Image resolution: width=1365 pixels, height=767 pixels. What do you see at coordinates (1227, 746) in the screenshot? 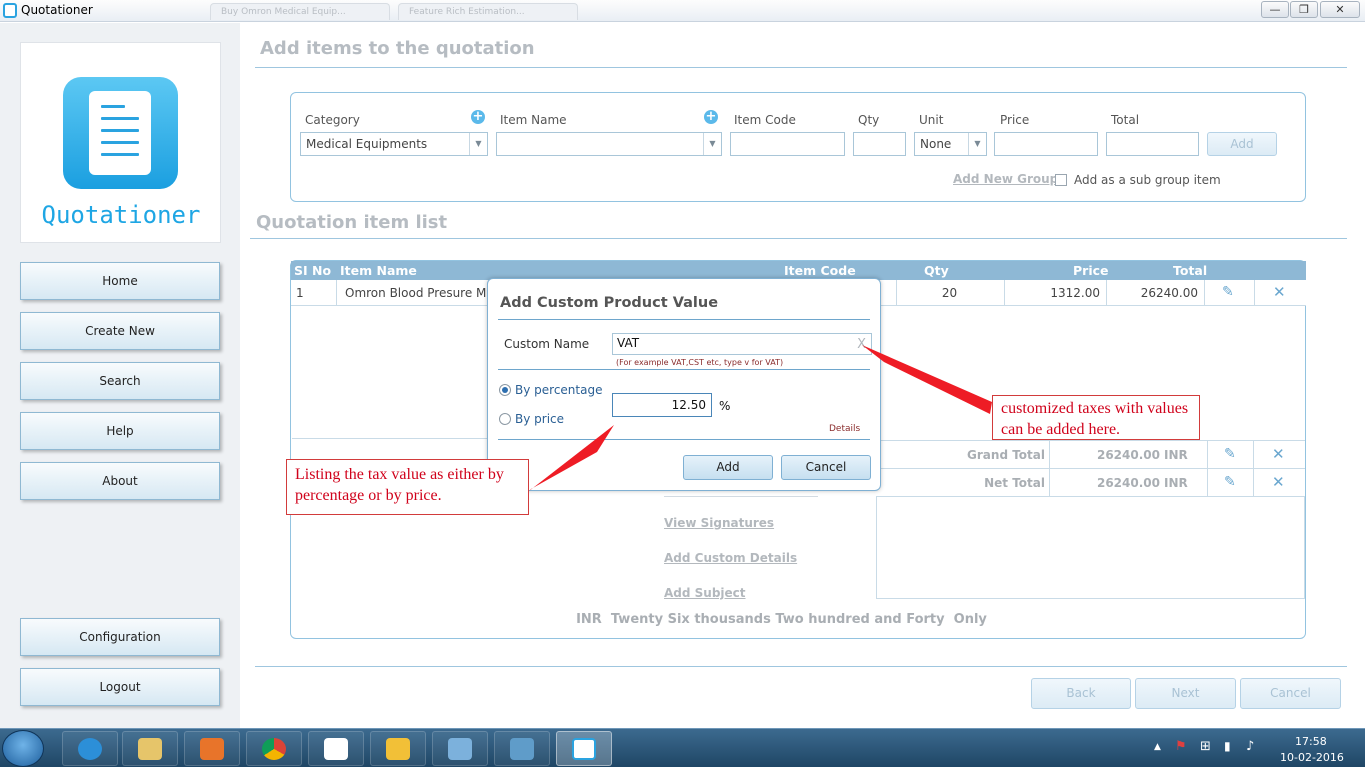
I see `tray-signal-icon: ▮` at bounding box center [1227, 746].